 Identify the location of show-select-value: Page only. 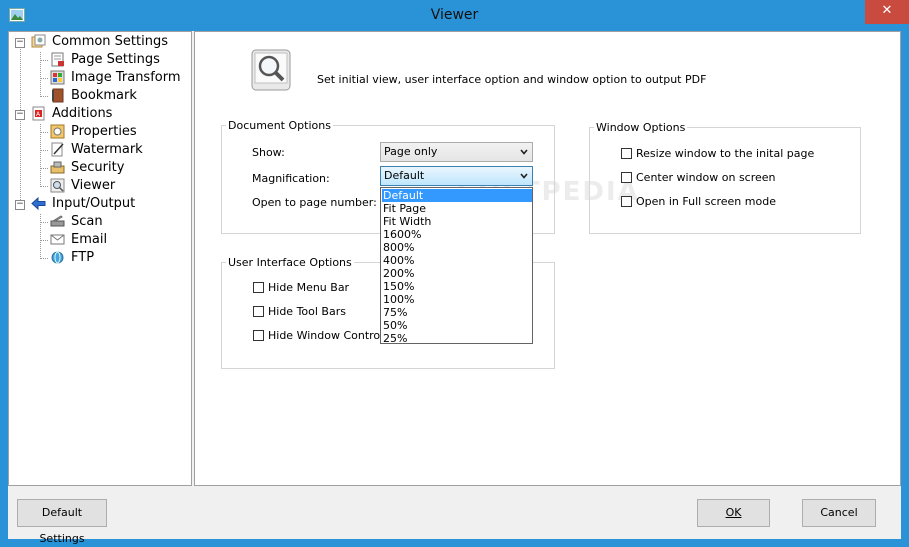
(411, 151).